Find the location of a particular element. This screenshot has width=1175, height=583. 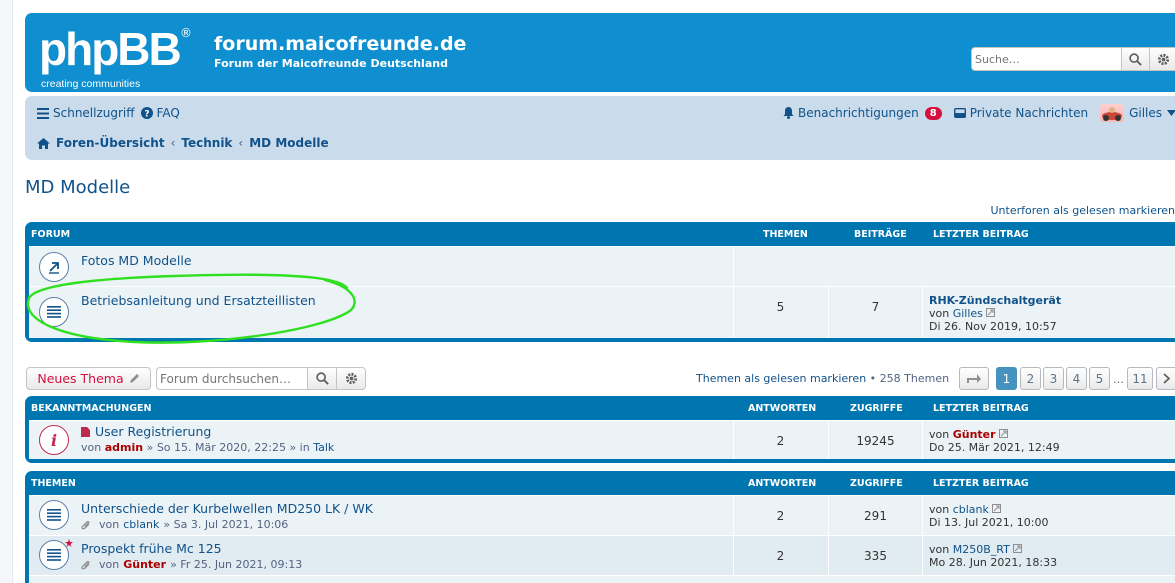

advanced-search-button is located at coordinates (1162, 59).